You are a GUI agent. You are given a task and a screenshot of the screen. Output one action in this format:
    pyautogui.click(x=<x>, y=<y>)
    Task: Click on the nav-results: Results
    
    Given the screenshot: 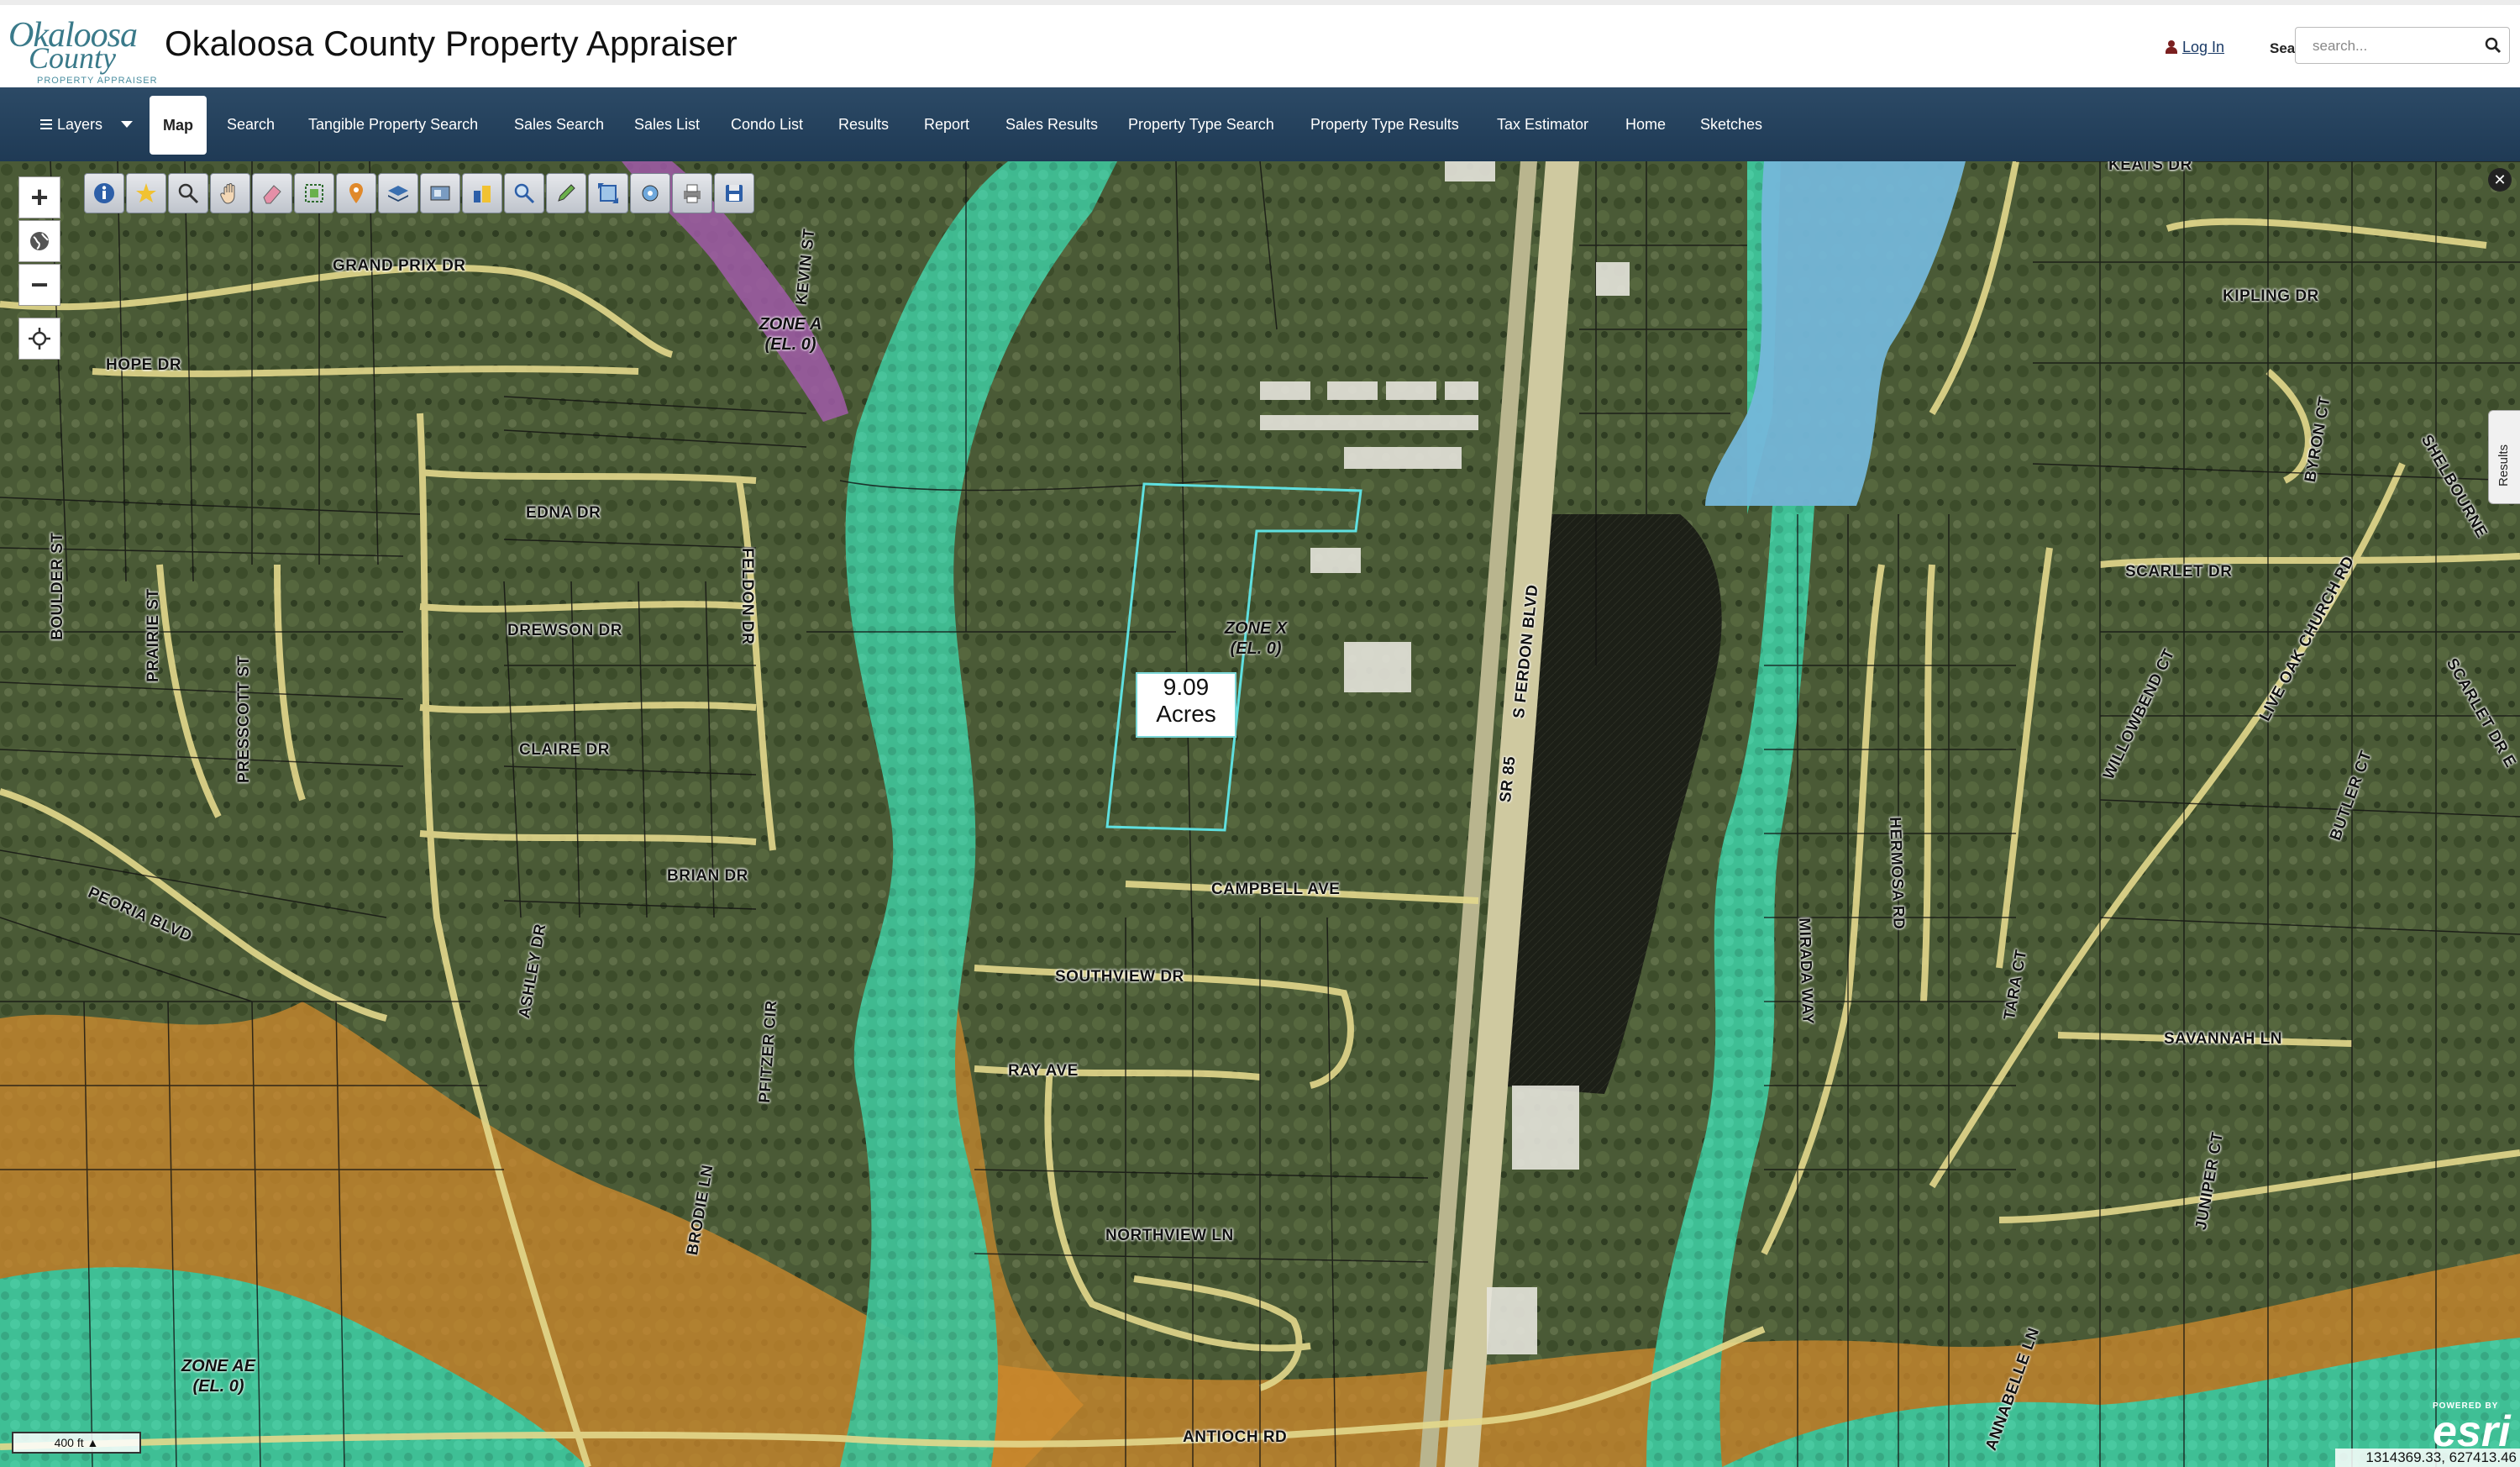 What is the action you would take?
    pyautogui.click(x=863, y=124)
    